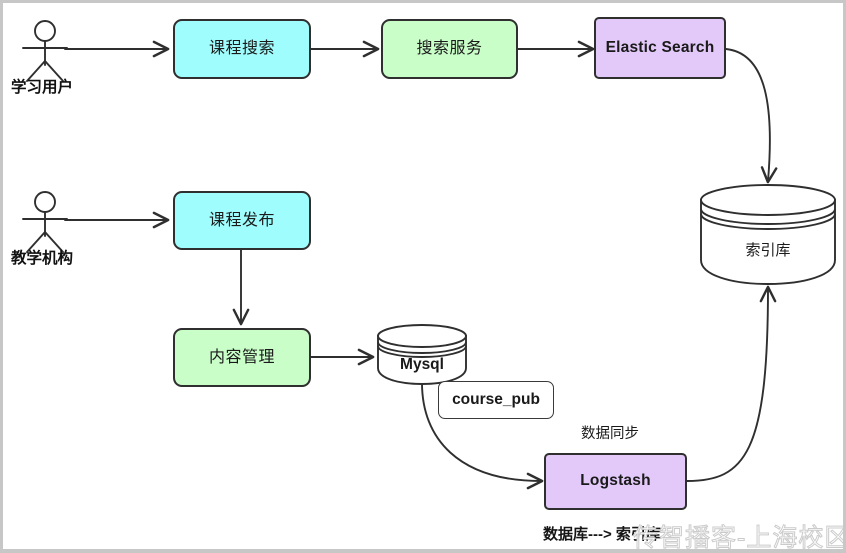 The width and height of the screenshot is (846, 553). Describe the element at coordinates (739, 538) in the screenshot. I see `watermark-text: 传智播客-上海校区` at that location.